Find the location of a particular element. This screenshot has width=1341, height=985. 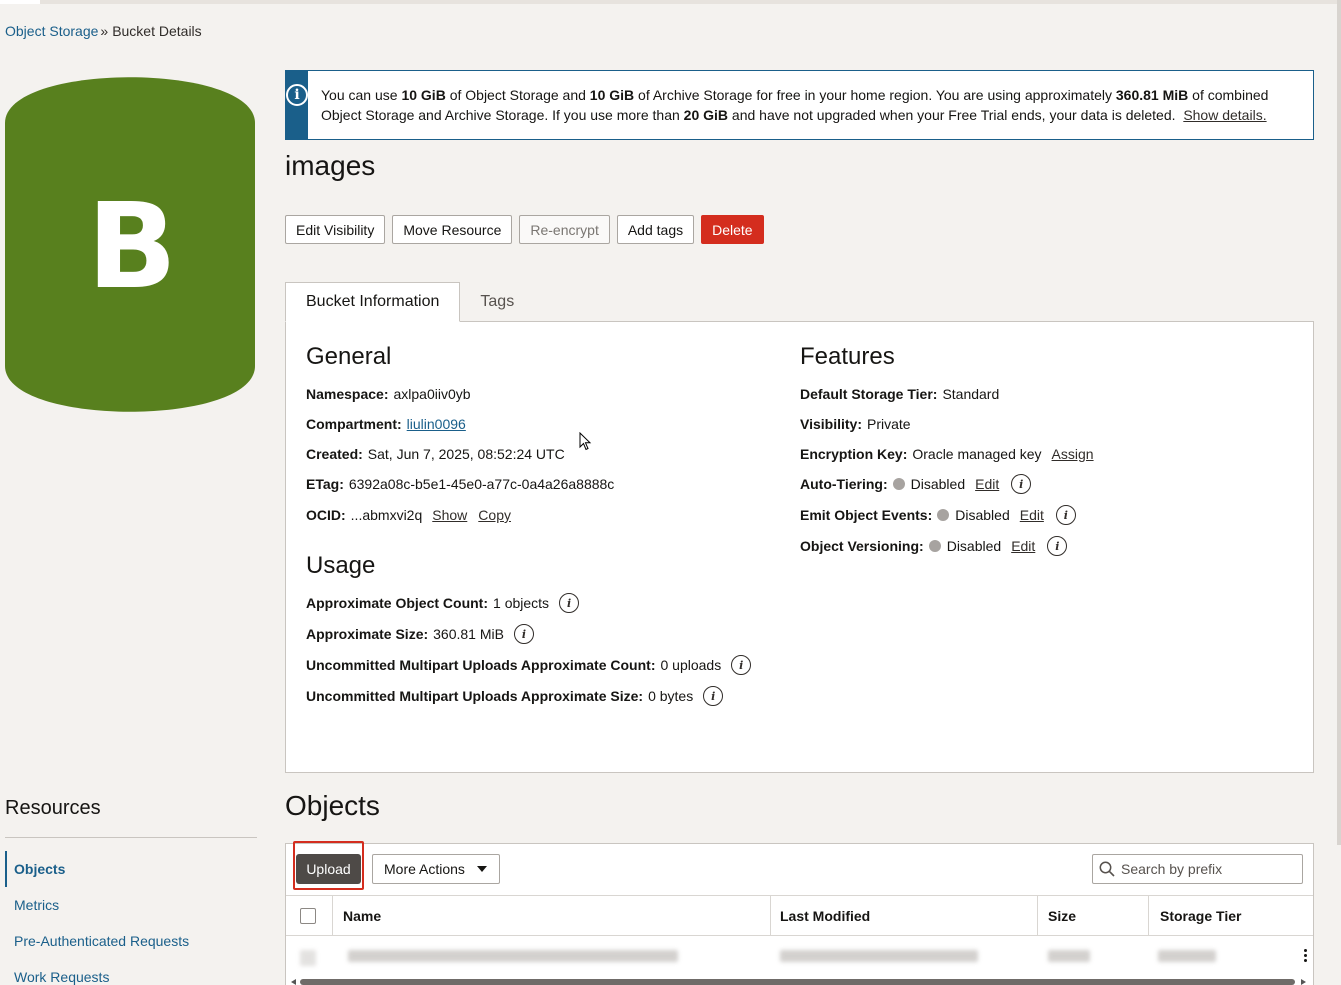

emit-events-row: Emit Object Events: Disabled Edit i is located at coordinates (938, 515).